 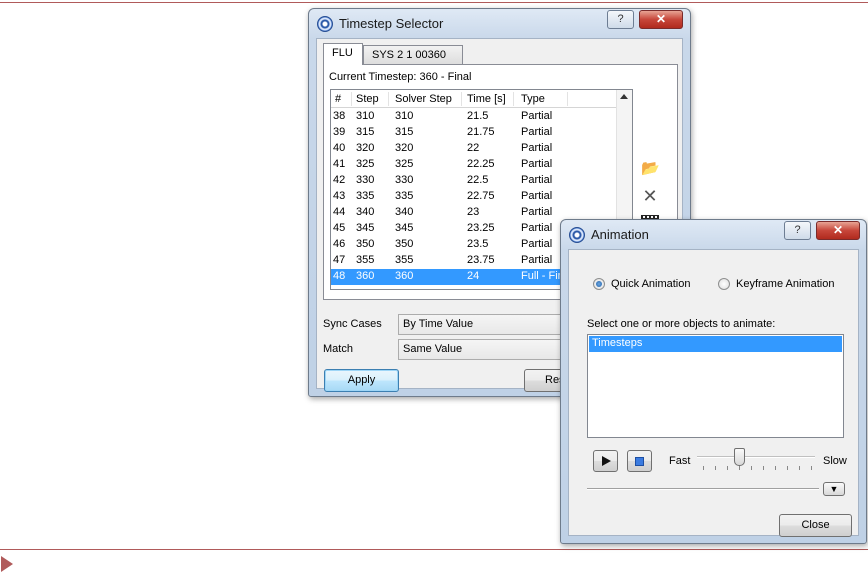 What do you see at coordinates (473, 212) in the screenshot?
I see `table-cell: 23` at bounding box center [473, 212].